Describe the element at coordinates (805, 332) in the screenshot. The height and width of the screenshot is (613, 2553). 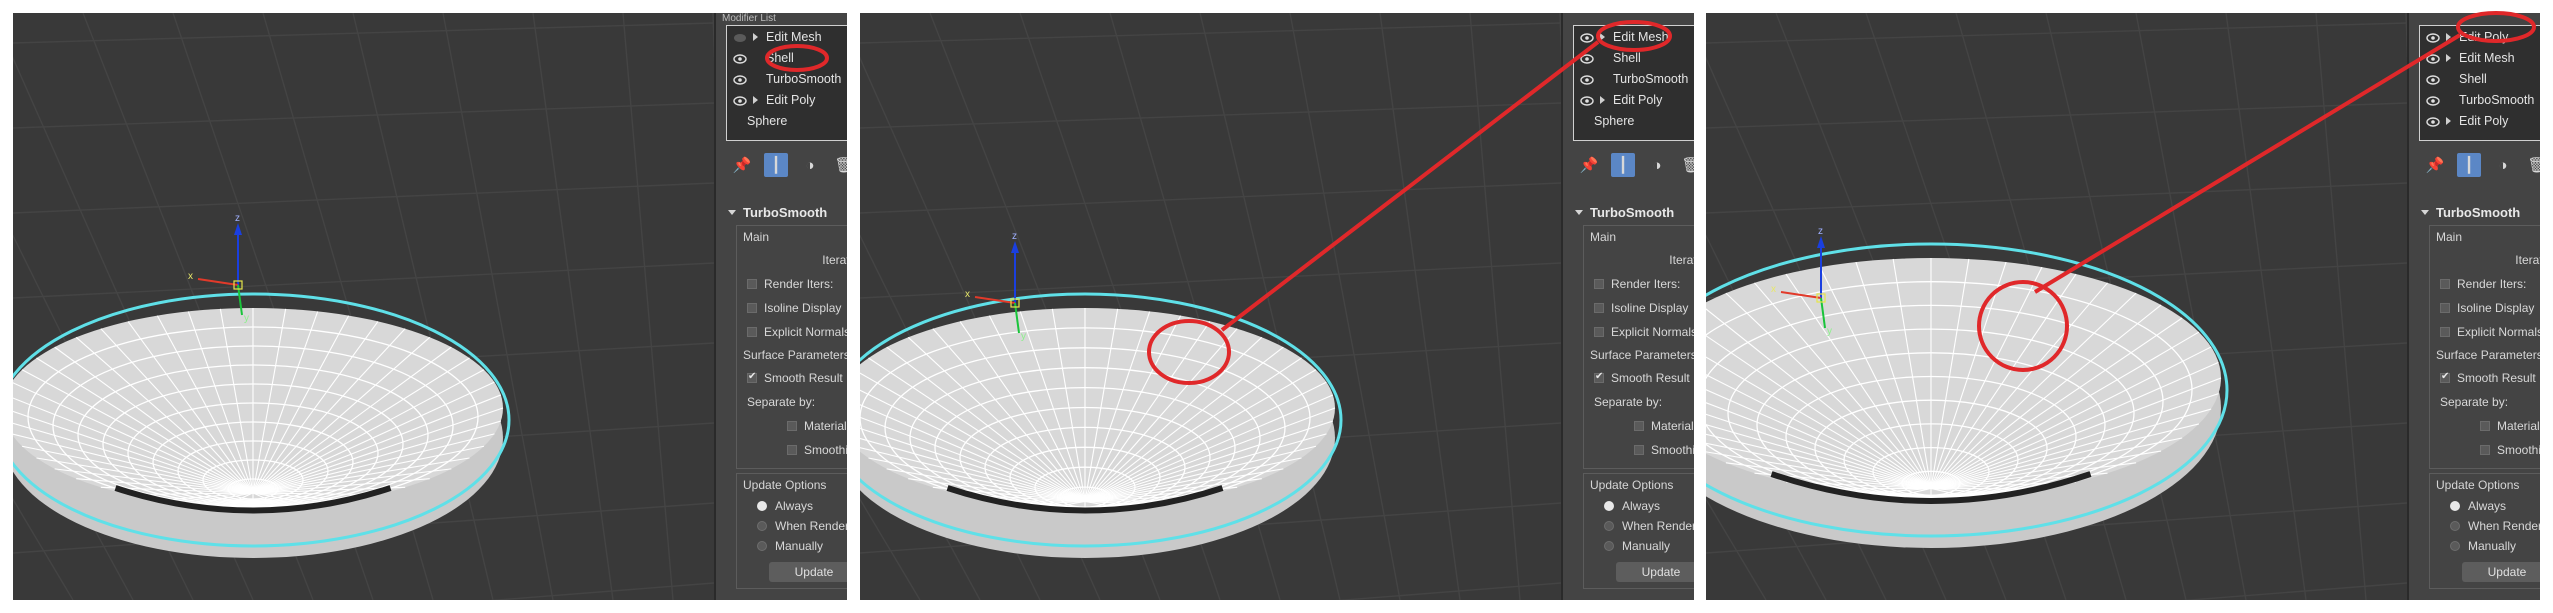
I see `explicit-normals-label: Explicit Normals` at that location.